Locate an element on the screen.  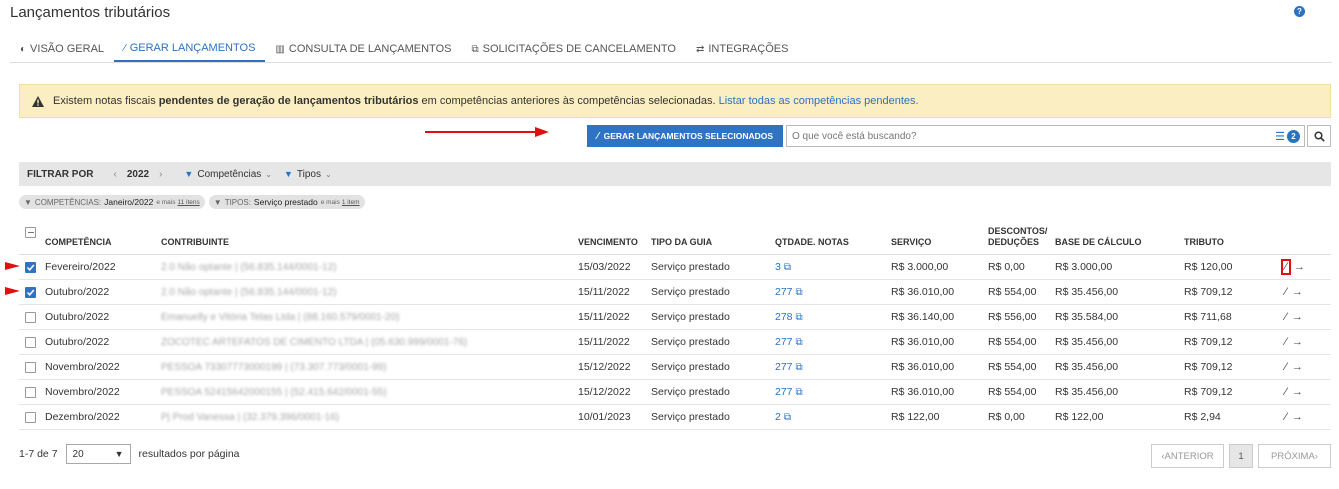
next-page-button: PRÓXIMA› is located at coordinates (1294, 456).